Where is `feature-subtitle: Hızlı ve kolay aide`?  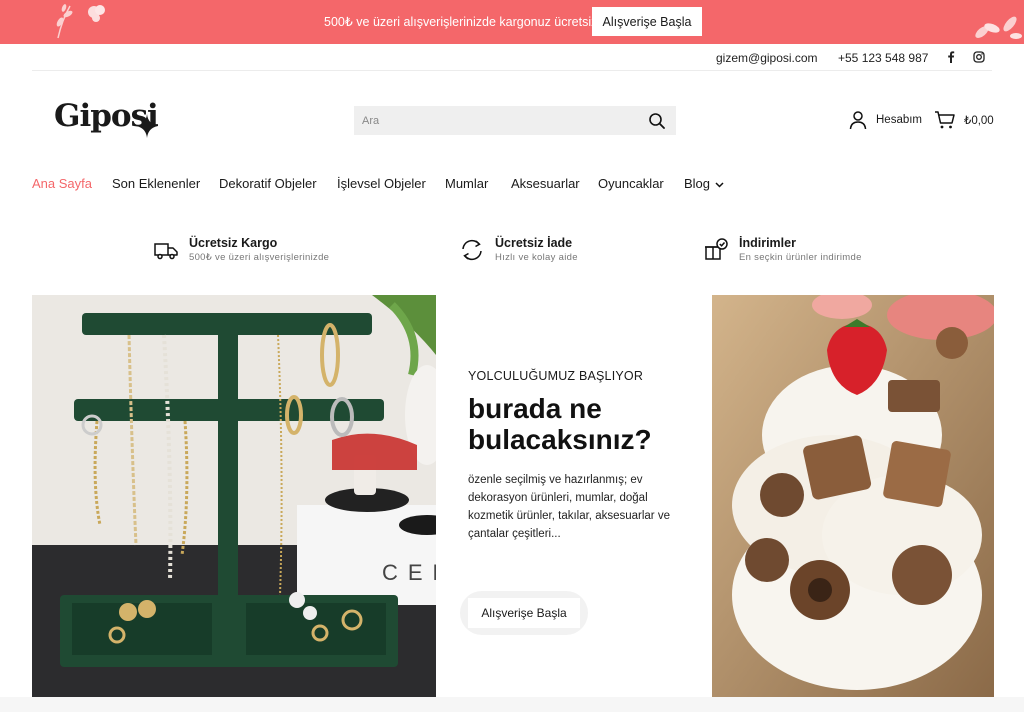 feature-subtitle: Hızlı ve kolay aide is located at coordinates (536, 257).